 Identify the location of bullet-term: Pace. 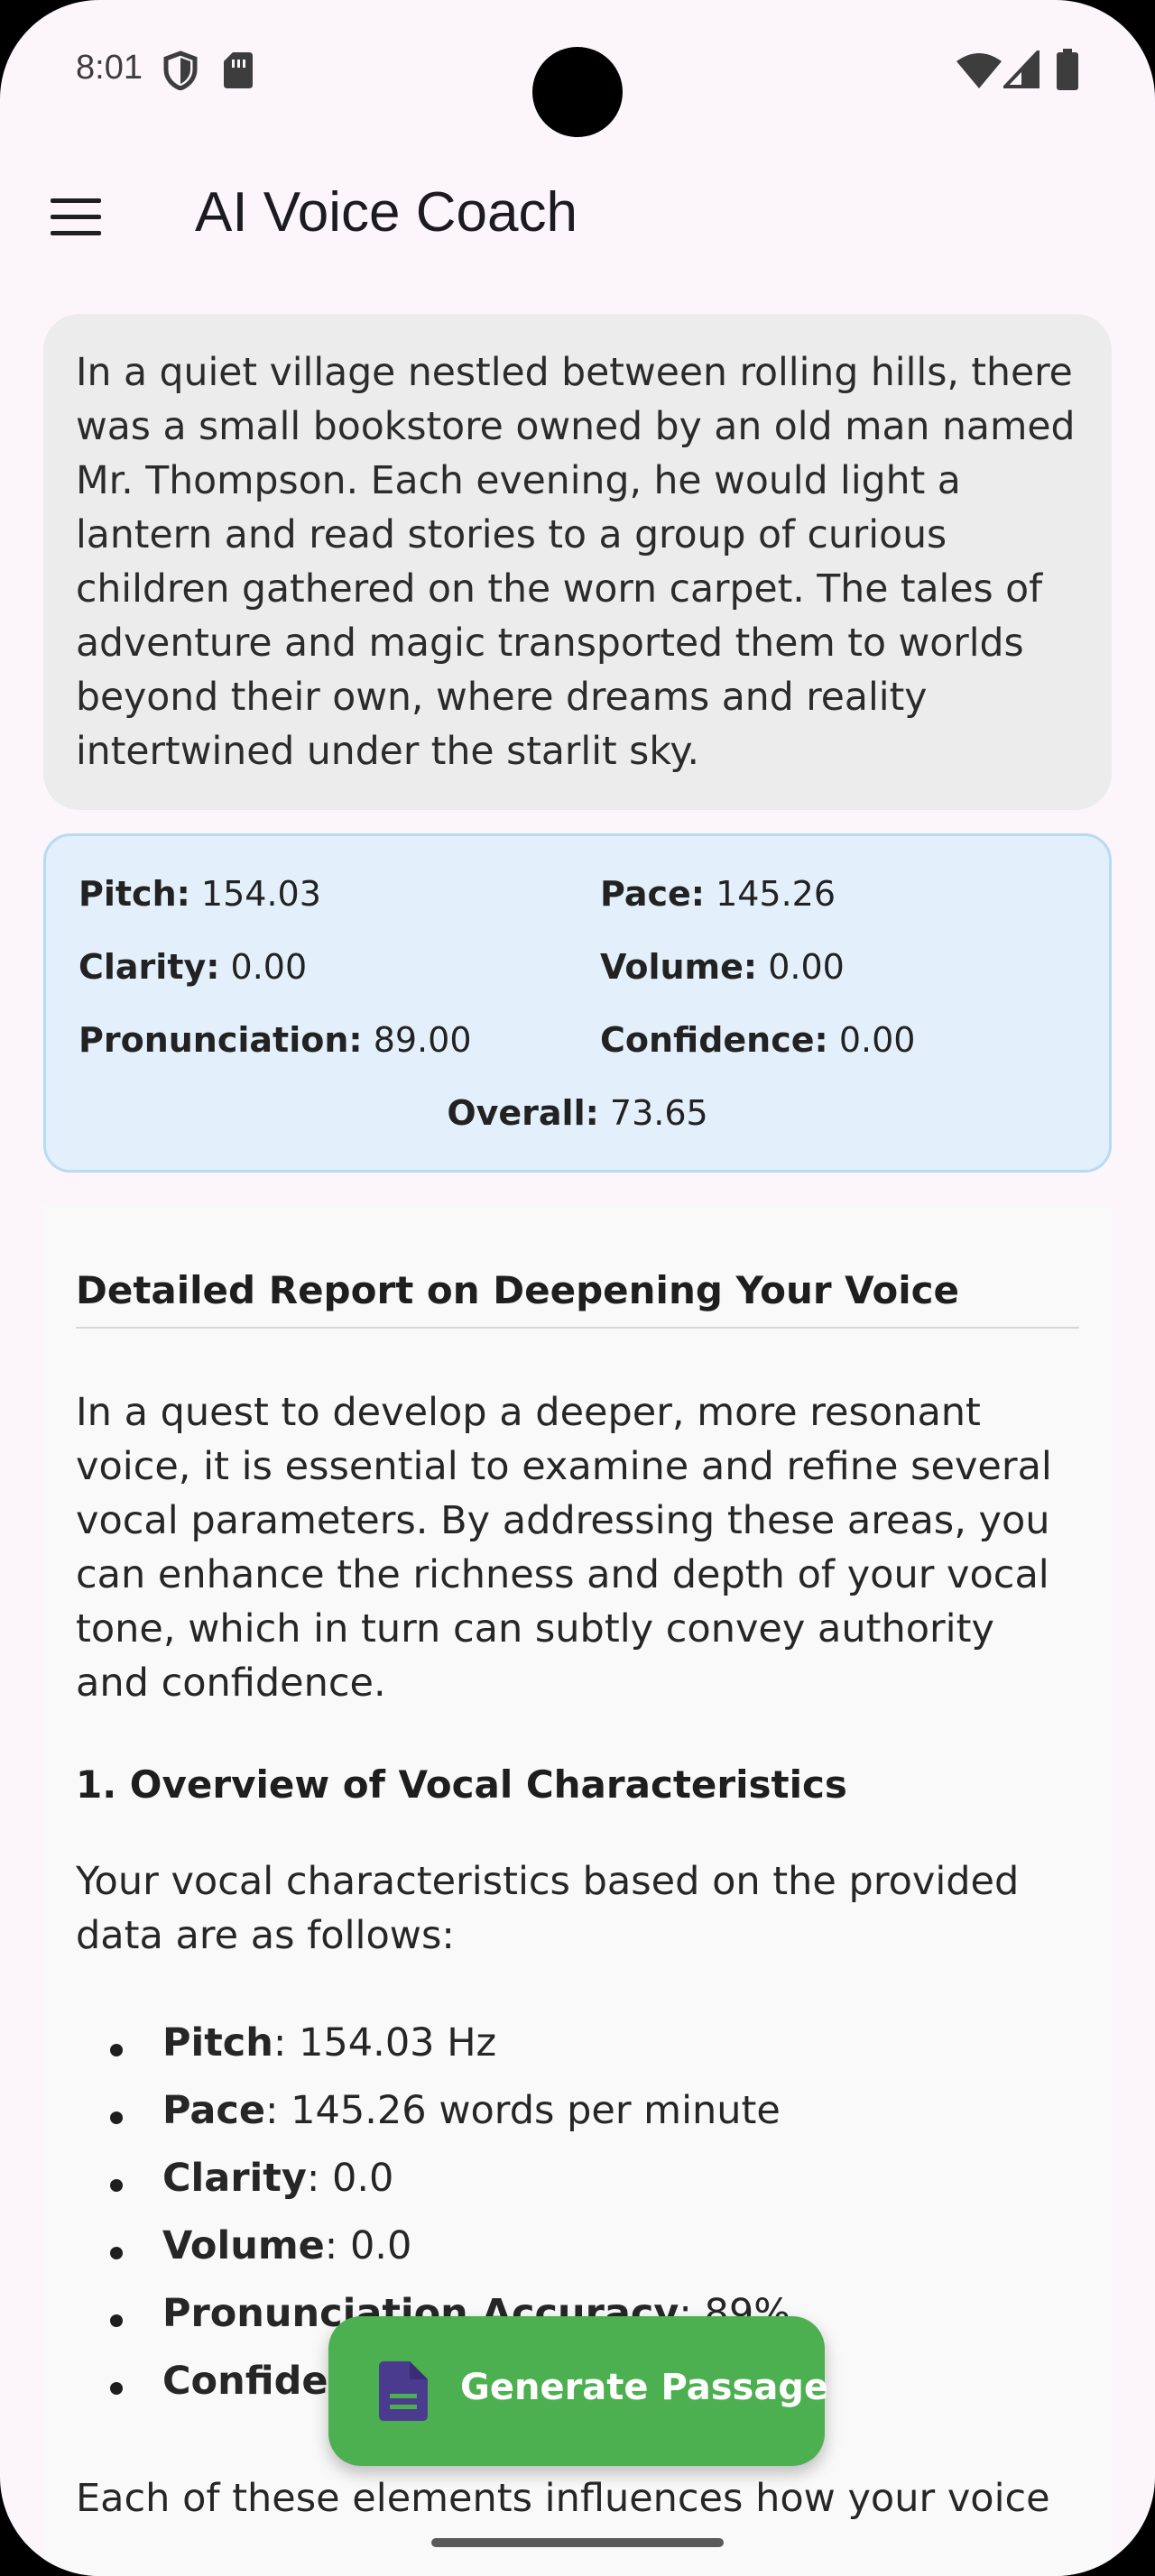
(214, 2110).